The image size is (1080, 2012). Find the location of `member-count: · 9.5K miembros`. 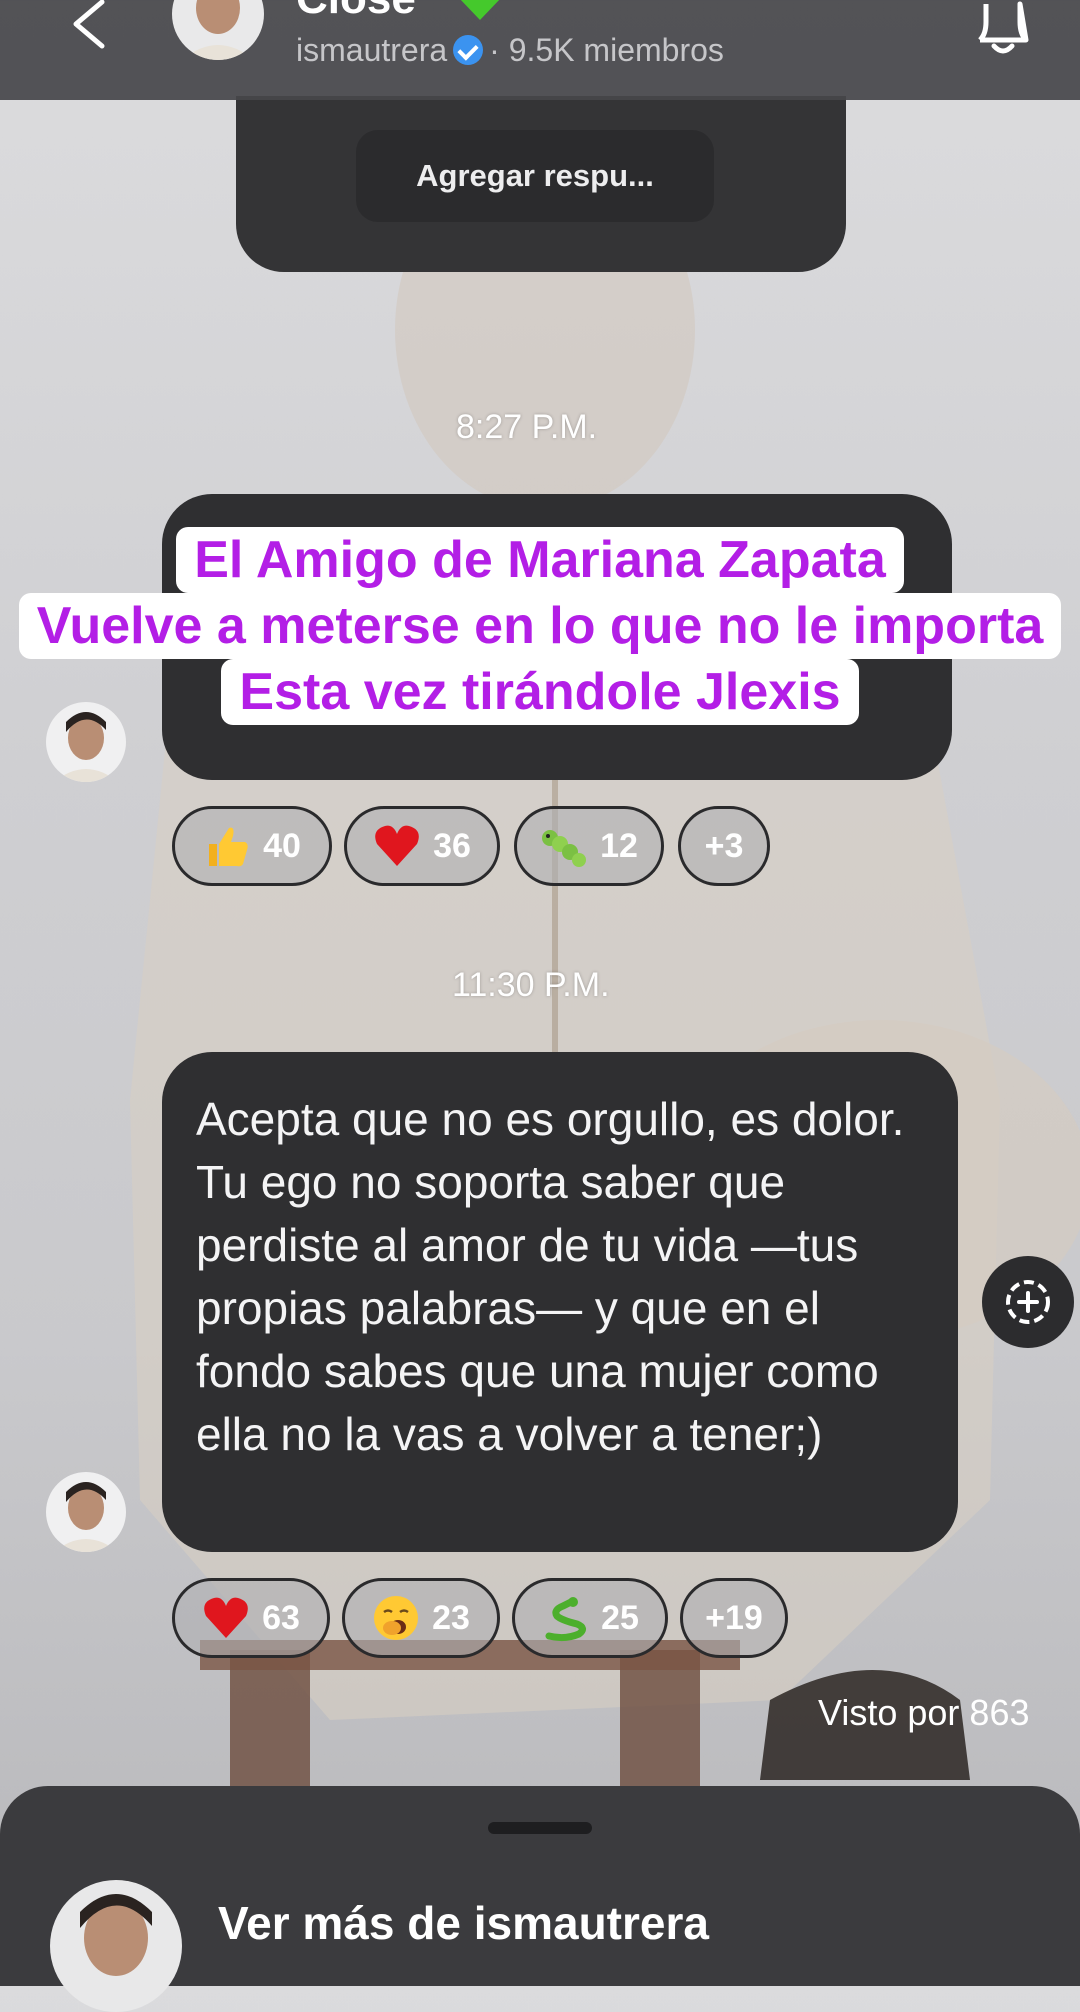

member-count: · 9.5K miembros is located at coordinates (606, 50).